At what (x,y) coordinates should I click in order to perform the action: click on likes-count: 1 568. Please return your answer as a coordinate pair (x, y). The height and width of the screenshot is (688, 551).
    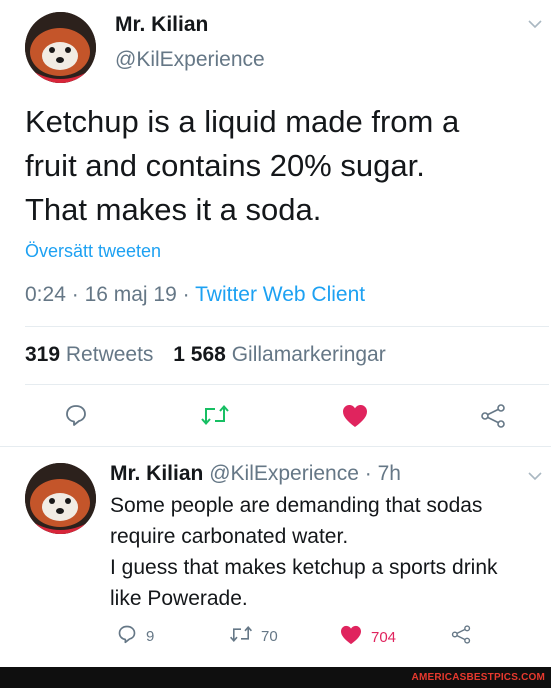
    Looking at the image, I should click on (199, 354).